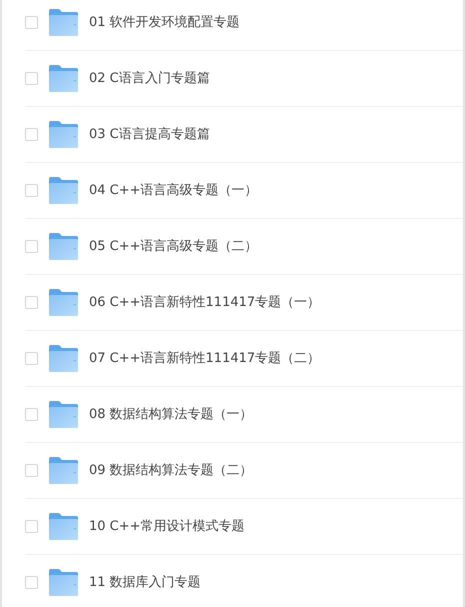 The height and width of the screenshot is (607, 465). I want to click on folder-name: 02 C语言入门专题篇, so click(149, 78).